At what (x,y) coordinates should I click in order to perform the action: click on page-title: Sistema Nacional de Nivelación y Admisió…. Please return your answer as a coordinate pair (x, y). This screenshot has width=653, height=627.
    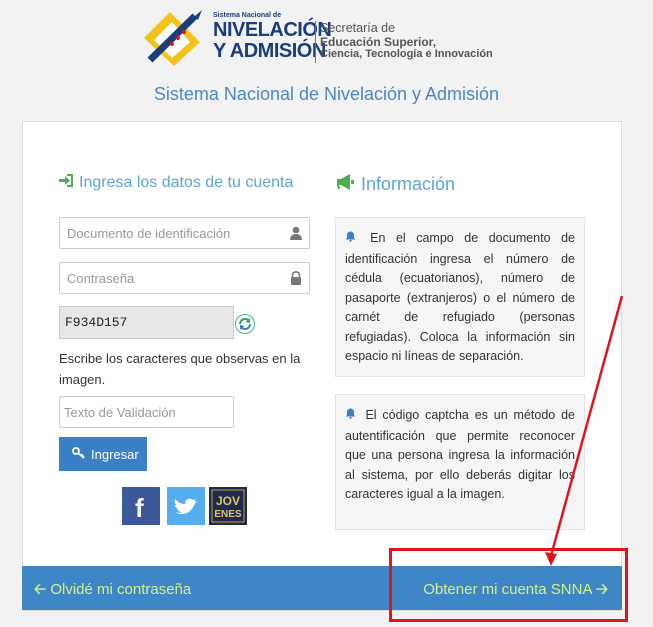
    Looking at the image, I should click on (326, 94).